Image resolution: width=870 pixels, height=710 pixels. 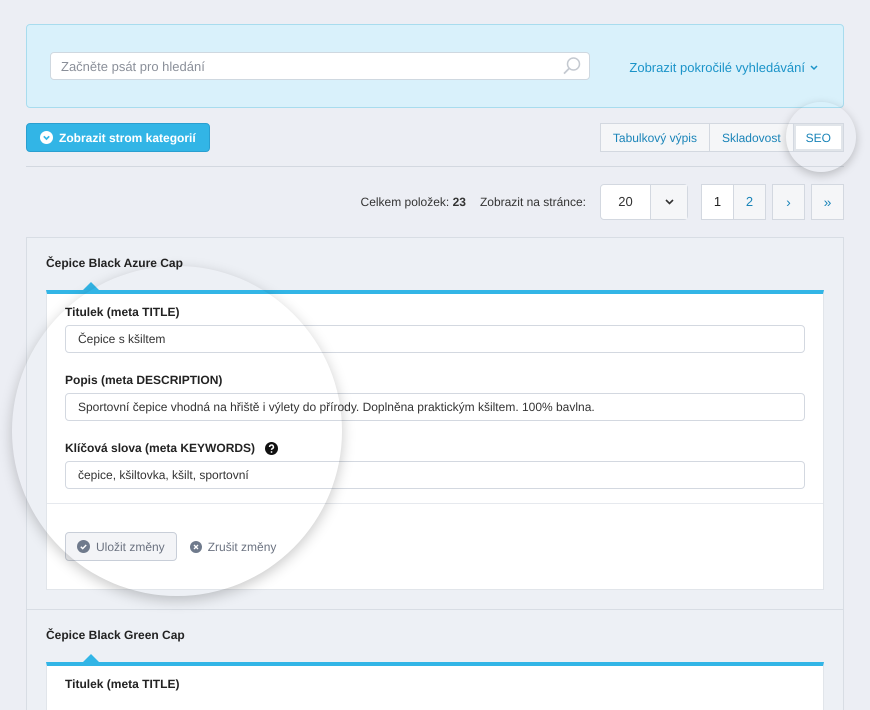 I want to click on close-circle-icon, so click(x=196, y=546).